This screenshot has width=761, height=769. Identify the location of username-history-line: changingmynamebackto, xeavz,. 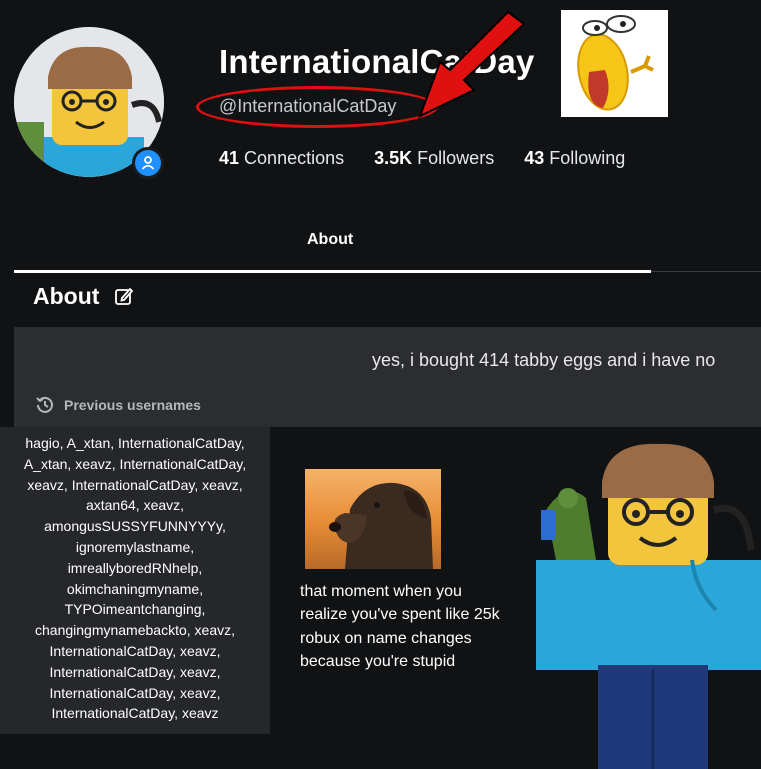
(135, 630).